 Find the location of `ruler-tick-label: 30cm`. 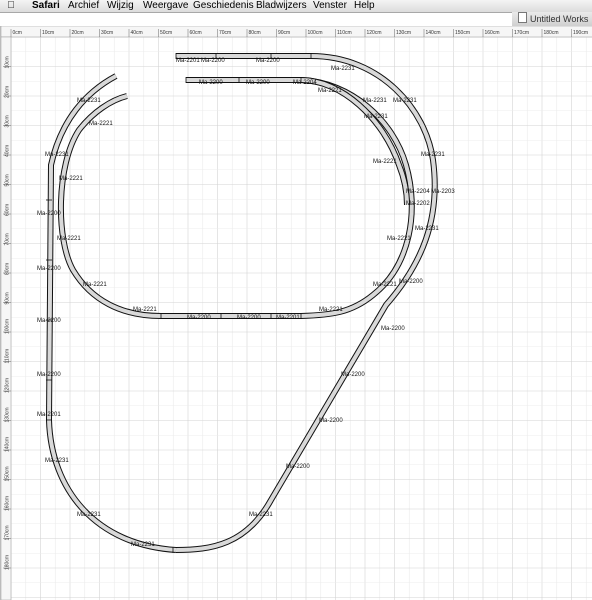

ruler-tick-label: 30cm is located at coordinates (107, 33).